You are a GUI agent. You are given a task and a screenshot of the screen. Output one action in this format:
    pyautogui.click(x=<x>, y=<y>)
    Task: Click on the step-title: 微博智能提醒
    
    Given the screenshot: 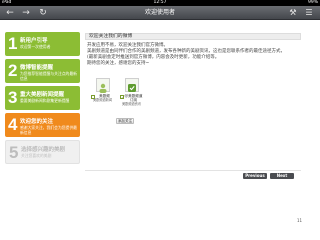 What is the action you would take?
    pyautogui.click(x=37, y=68)
    